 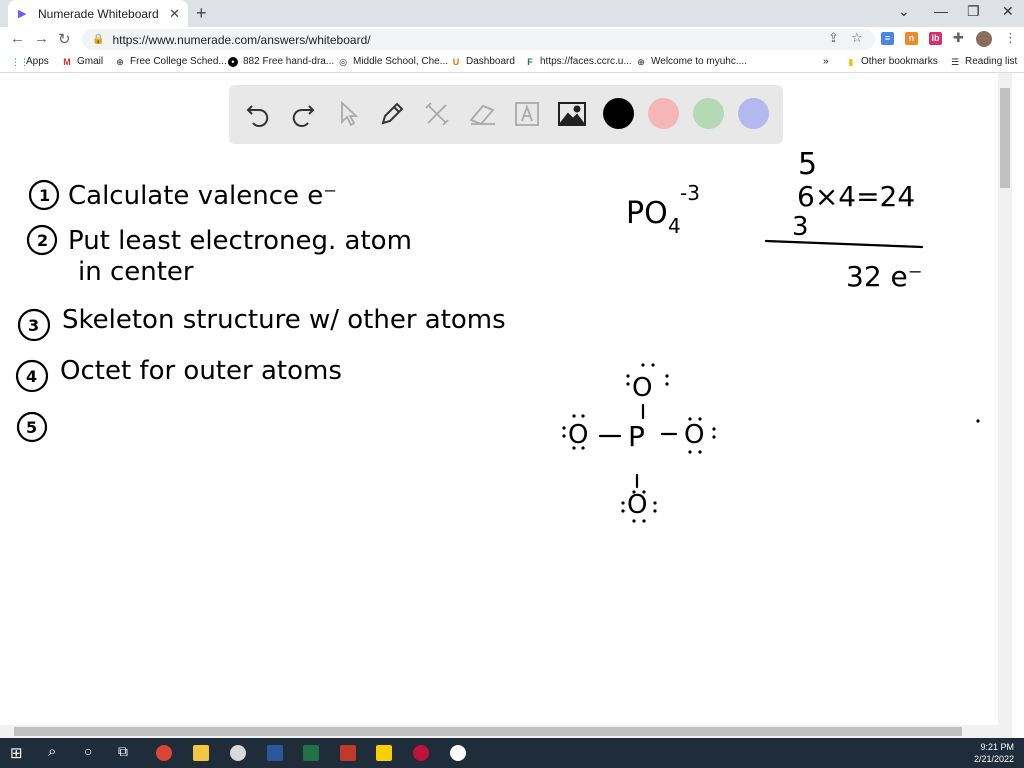 I want to click on formula-charge: -3, so click(x=690, y=193).